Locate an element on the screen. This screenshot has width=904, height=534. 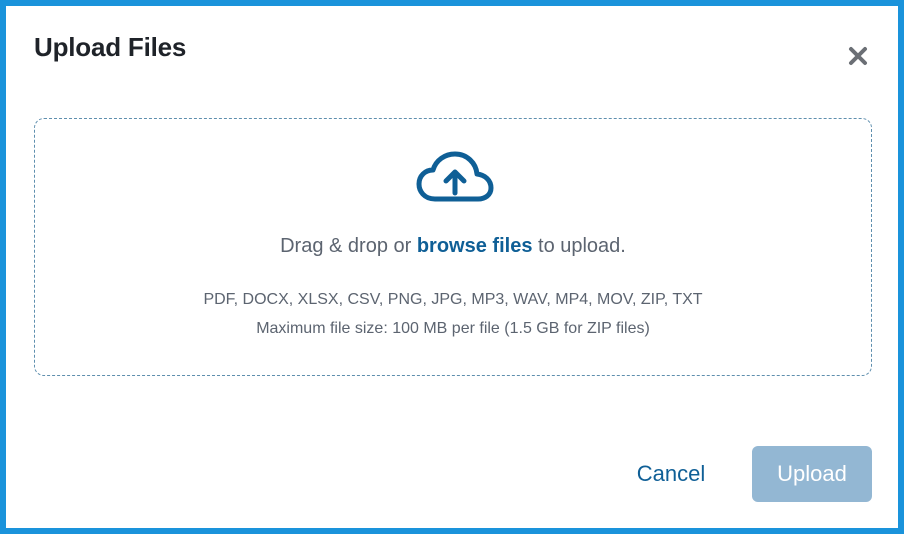
close-button is located at coordinates (858, 56).